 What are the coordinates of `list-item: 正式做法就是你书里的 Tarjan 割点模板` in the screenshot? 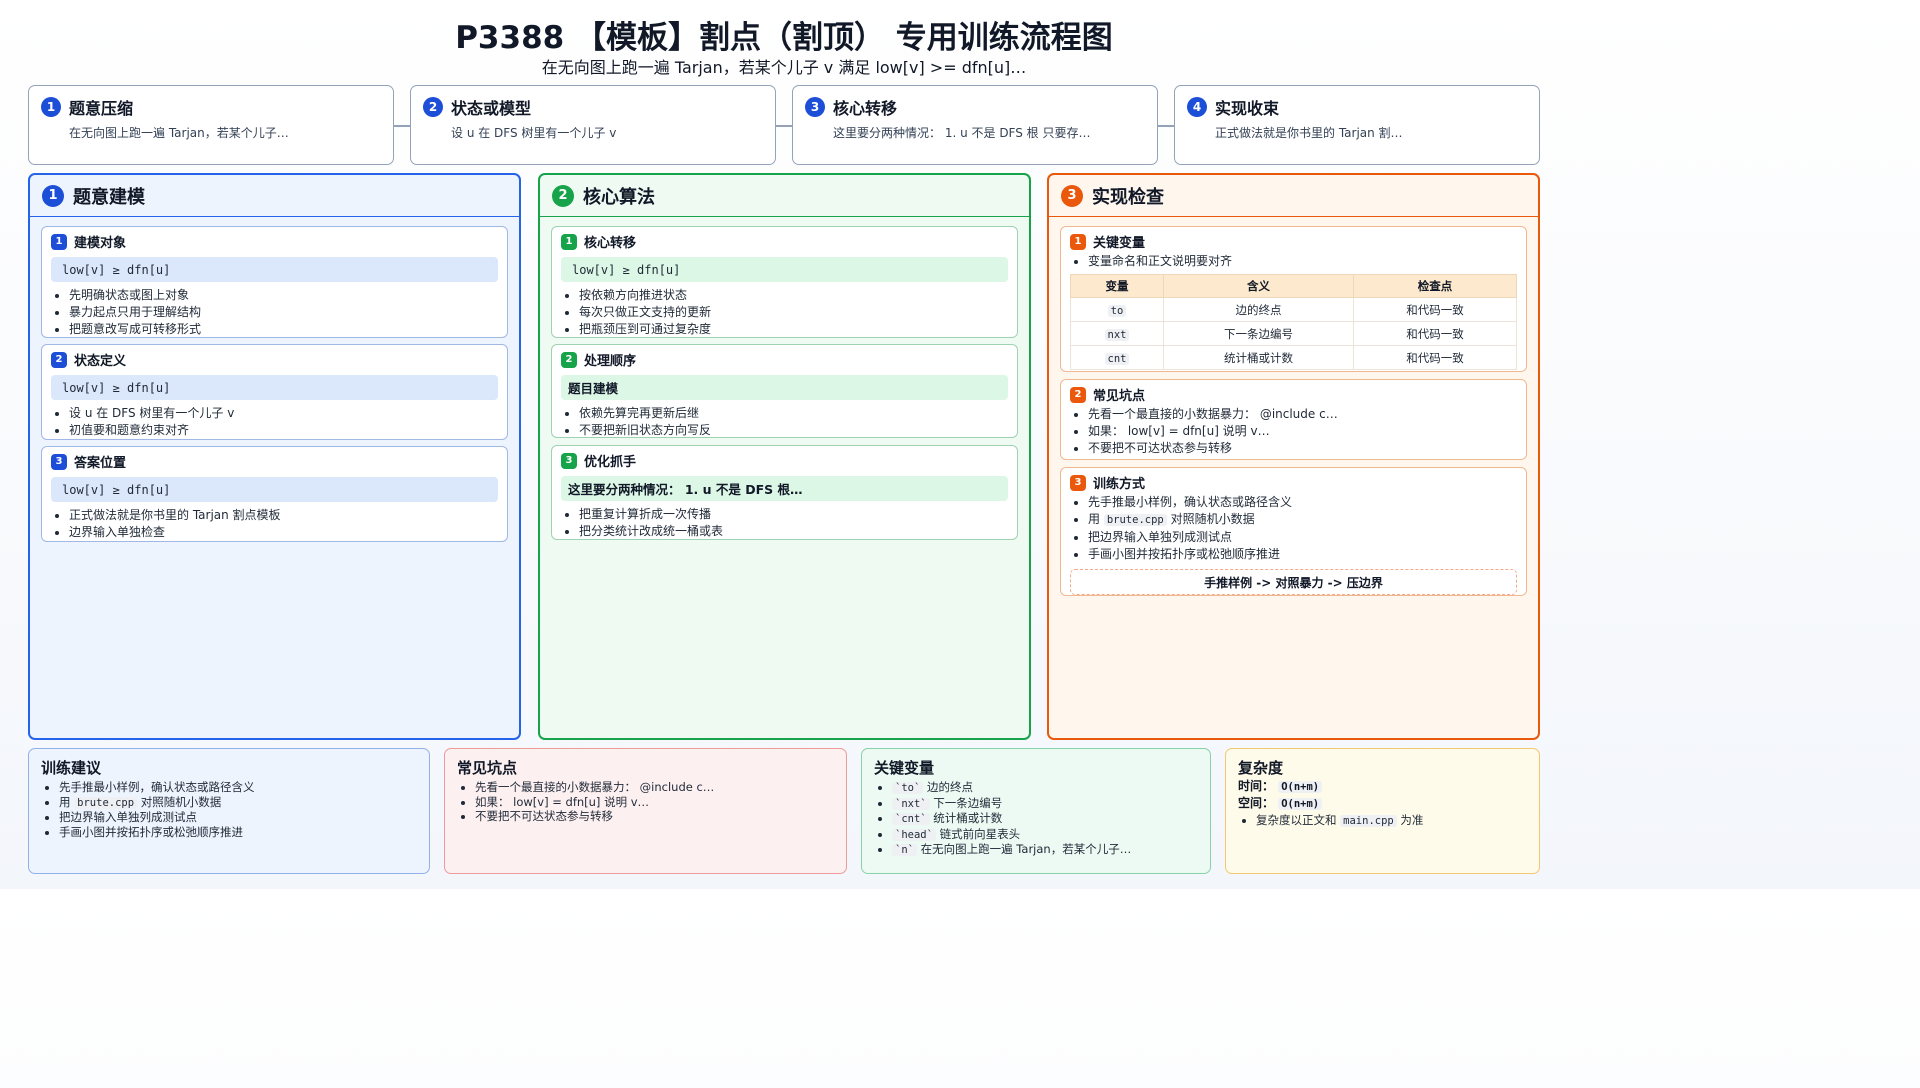 It's located at (283, 515).